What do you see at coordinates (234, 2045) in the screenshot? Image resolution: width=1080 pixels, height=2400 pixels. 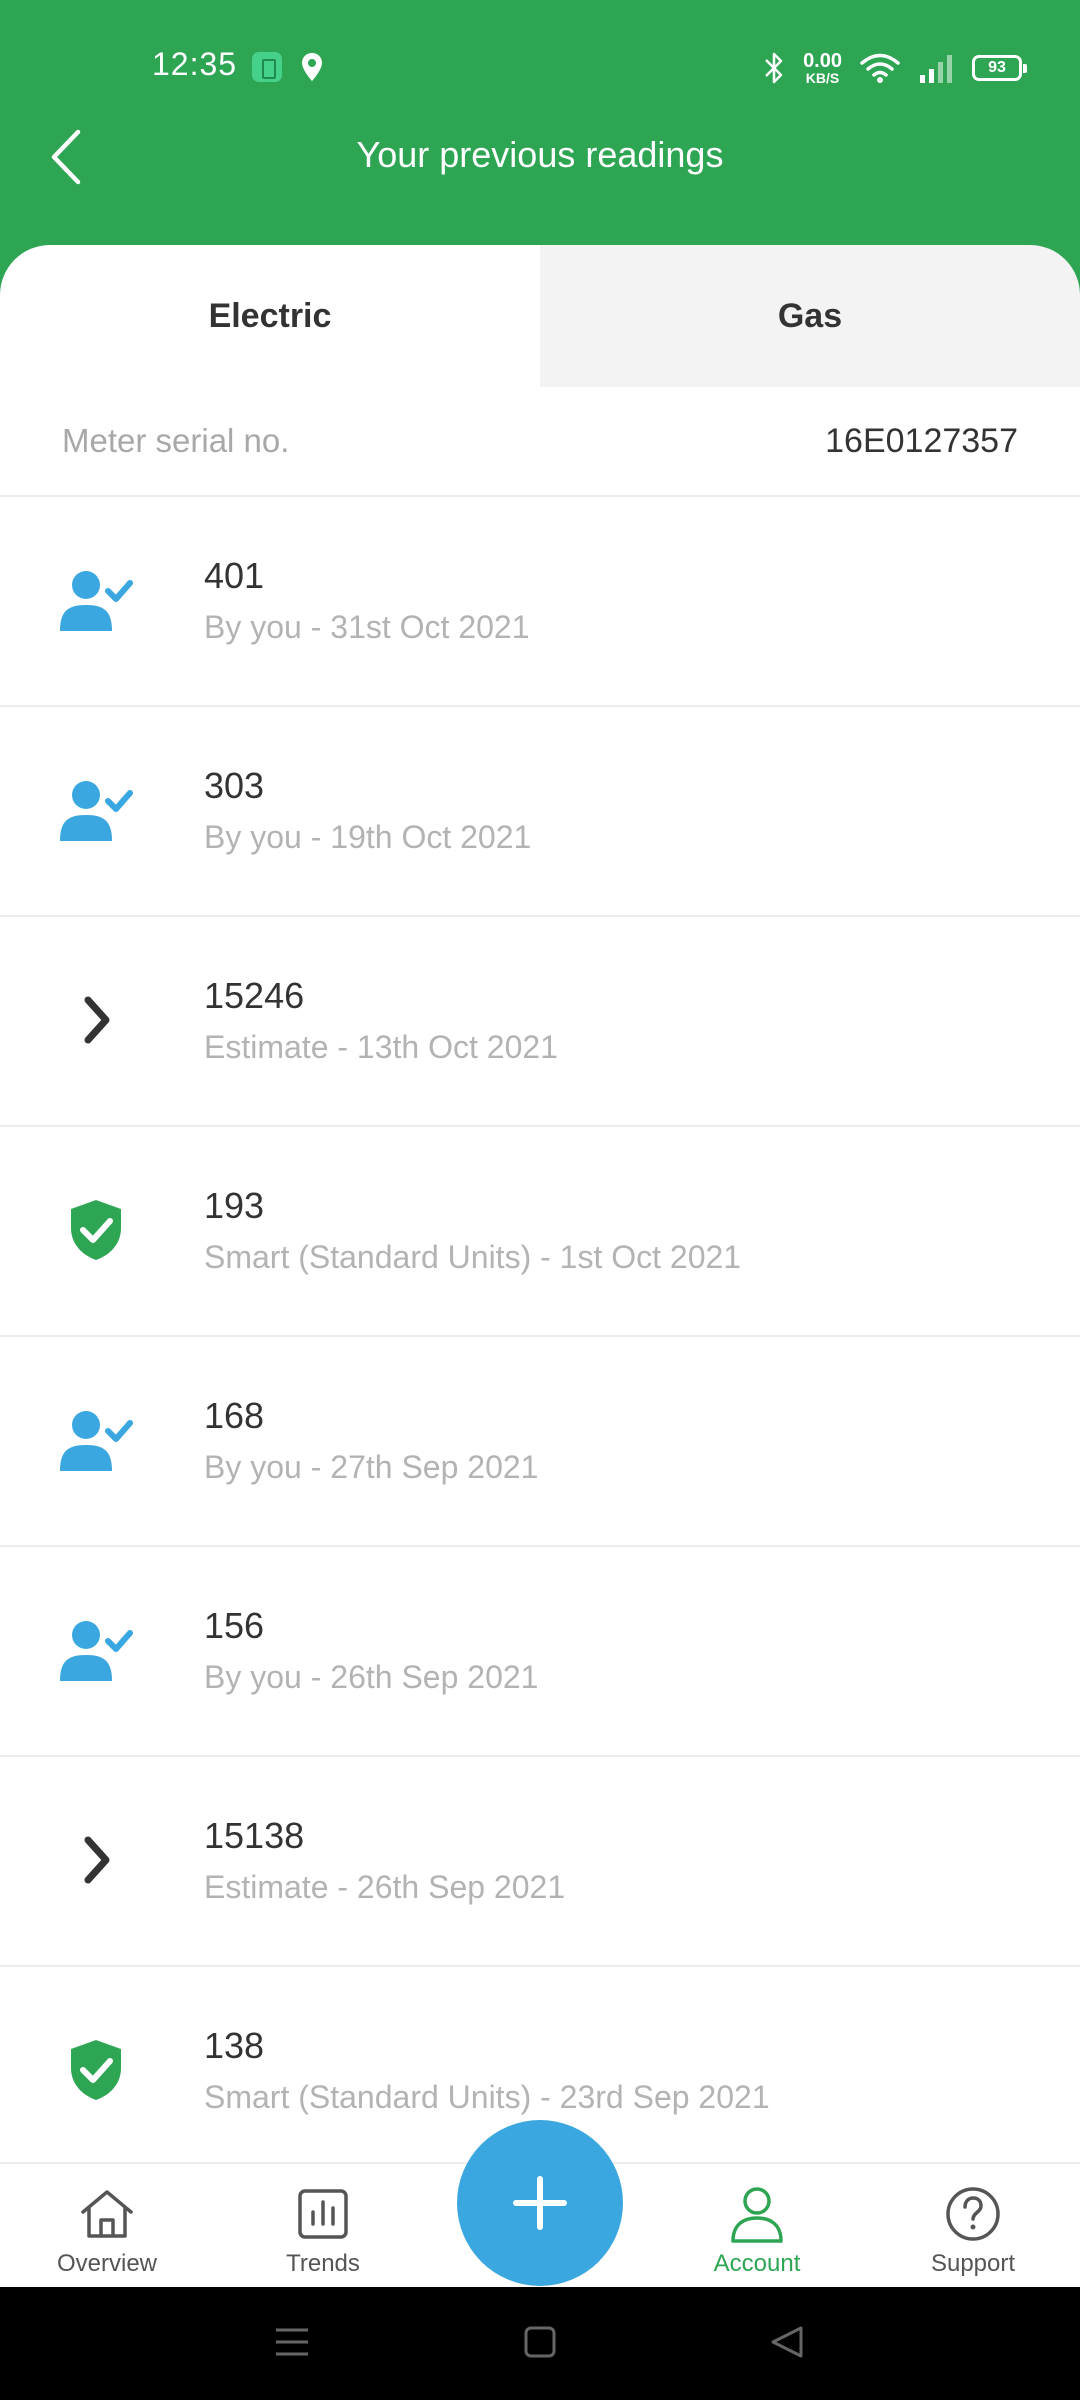 I see `reading-value: 138` at bounding box center [234, 2045].